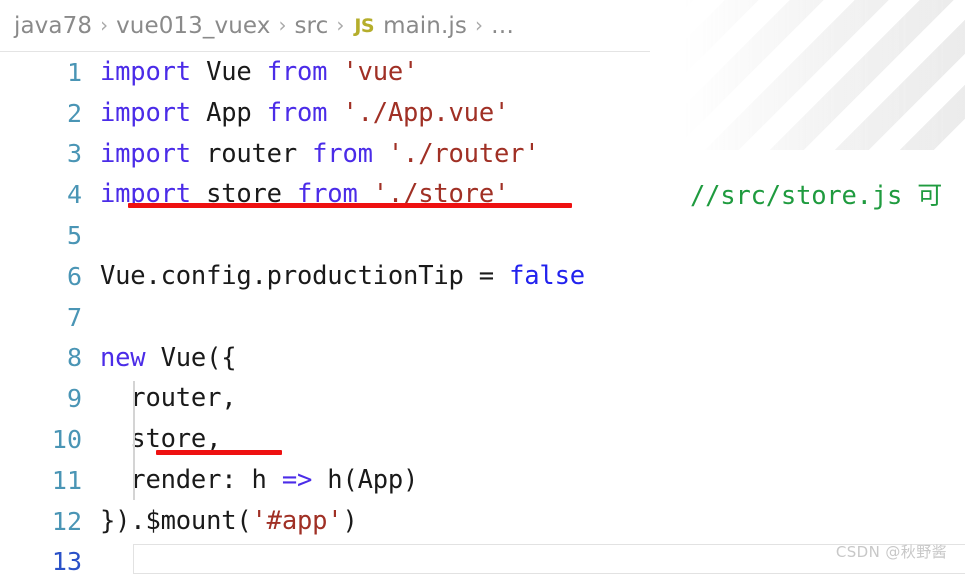 This screenshot has width=965, height=582. I want to click on line-number: 13, so click(66, 562).